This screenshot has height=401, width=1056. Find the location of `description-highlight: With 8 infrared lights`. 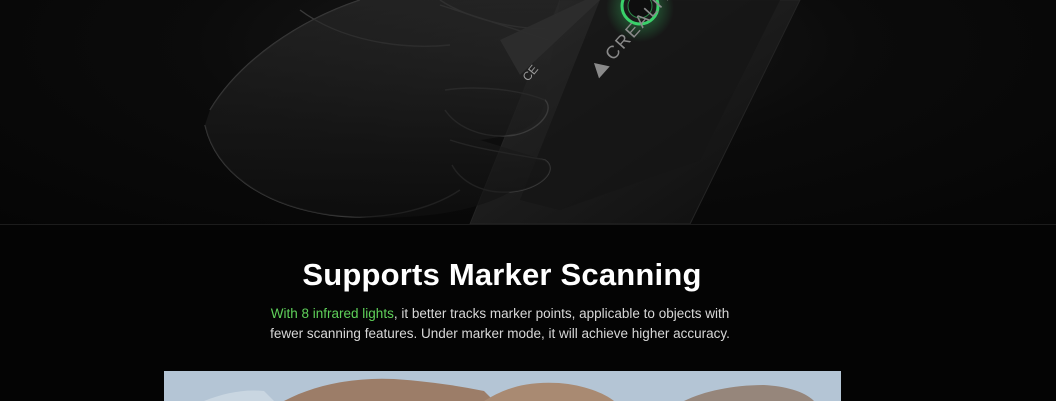

description-highlight: With 8 infrared lights is located at coordinates (332, 313).